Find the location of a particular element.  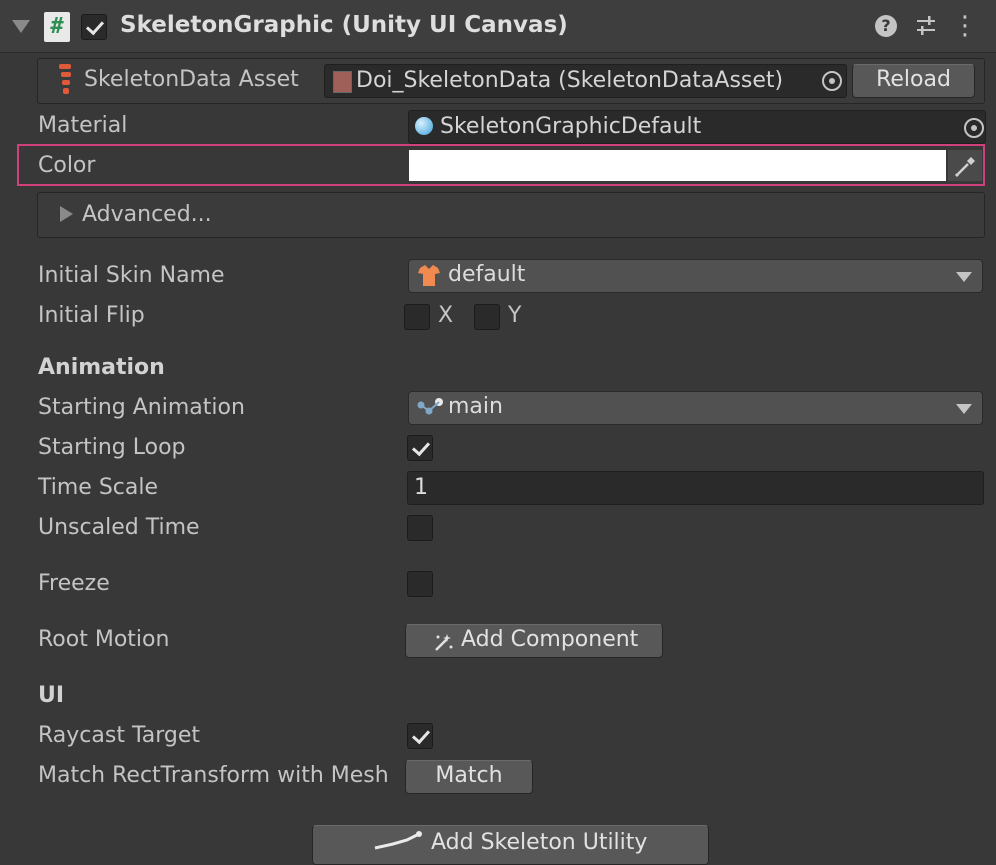

add-component-icon is located at coordinates (444, 642).